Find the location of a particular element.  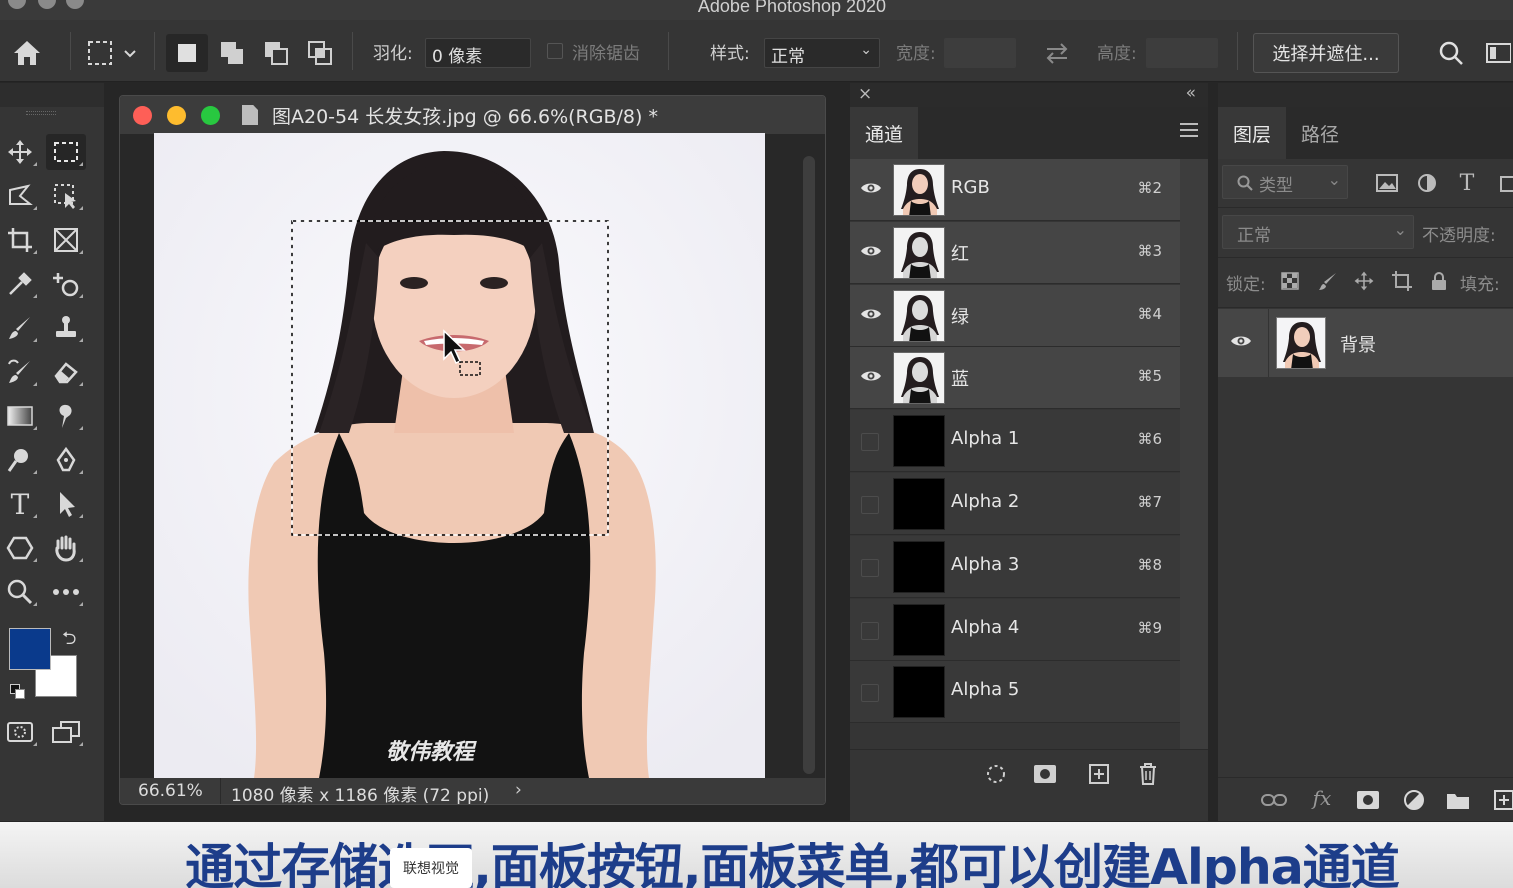

quick-mask-icon is located at coordinates (20, 732).